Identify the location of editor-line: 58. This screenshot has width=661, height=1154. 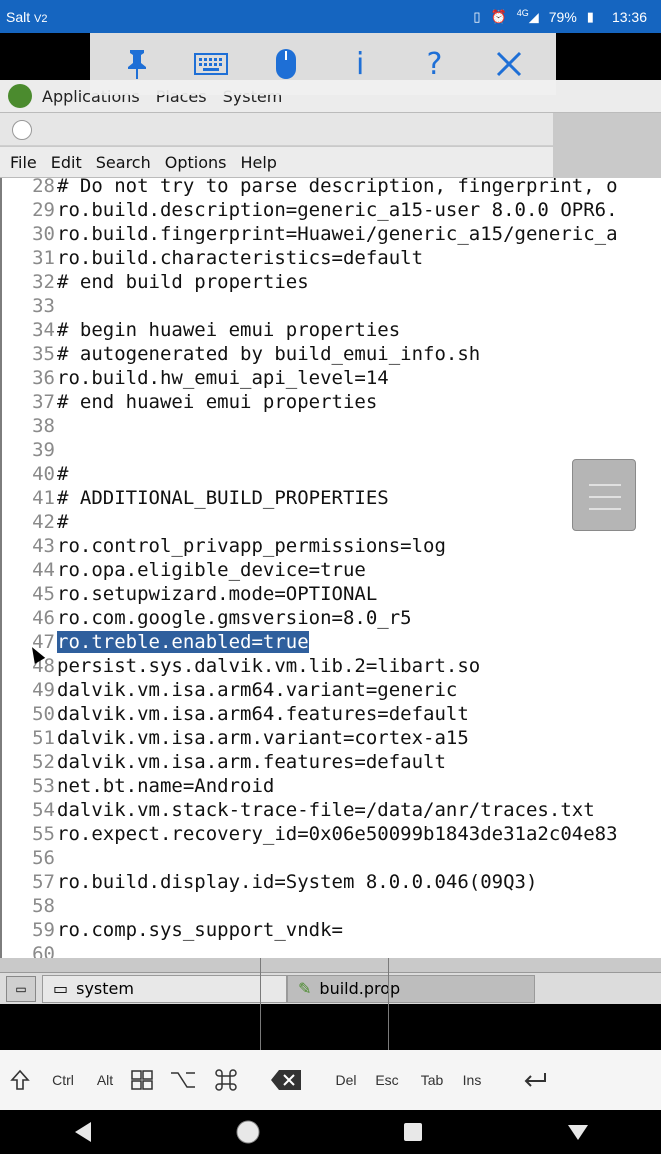
(331, 906).